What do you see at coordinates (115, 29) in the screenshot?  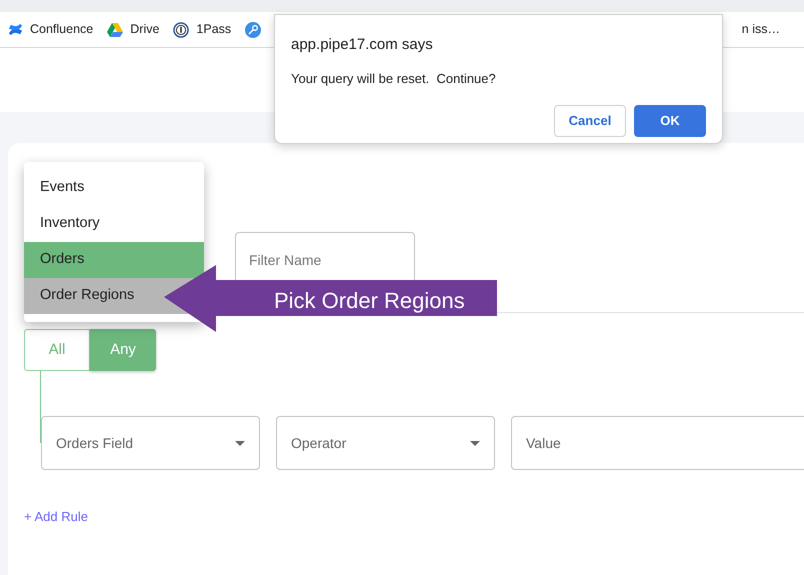 I see `drive-icon` at bounding box center [115, 29].